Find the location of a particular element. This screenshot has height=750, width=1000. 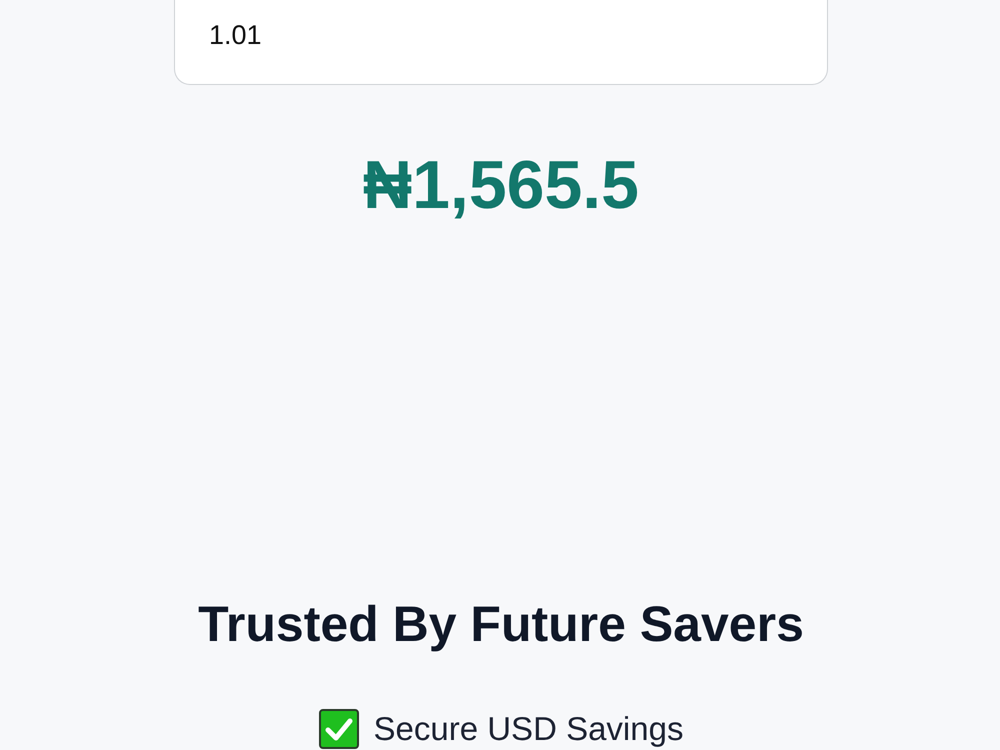

section-heading: Trusted By Future Savers is located at coordinates (501, 624).